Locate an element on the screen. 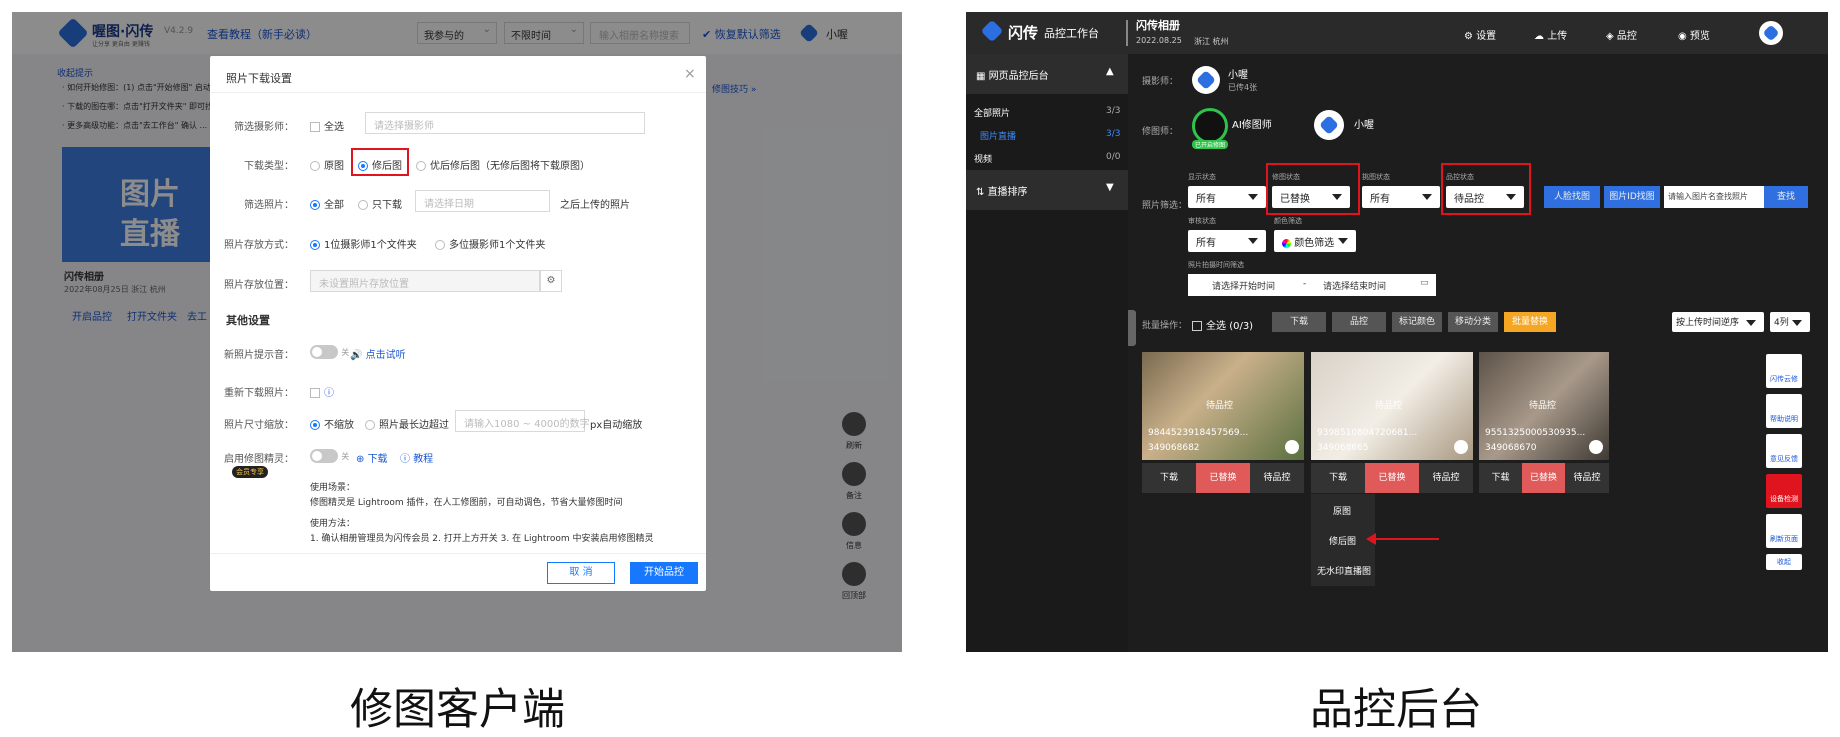 This screenshot has width=1840, height=737. sprite-download-link: ⊕ 下载 is located at coordinates (372, 457).